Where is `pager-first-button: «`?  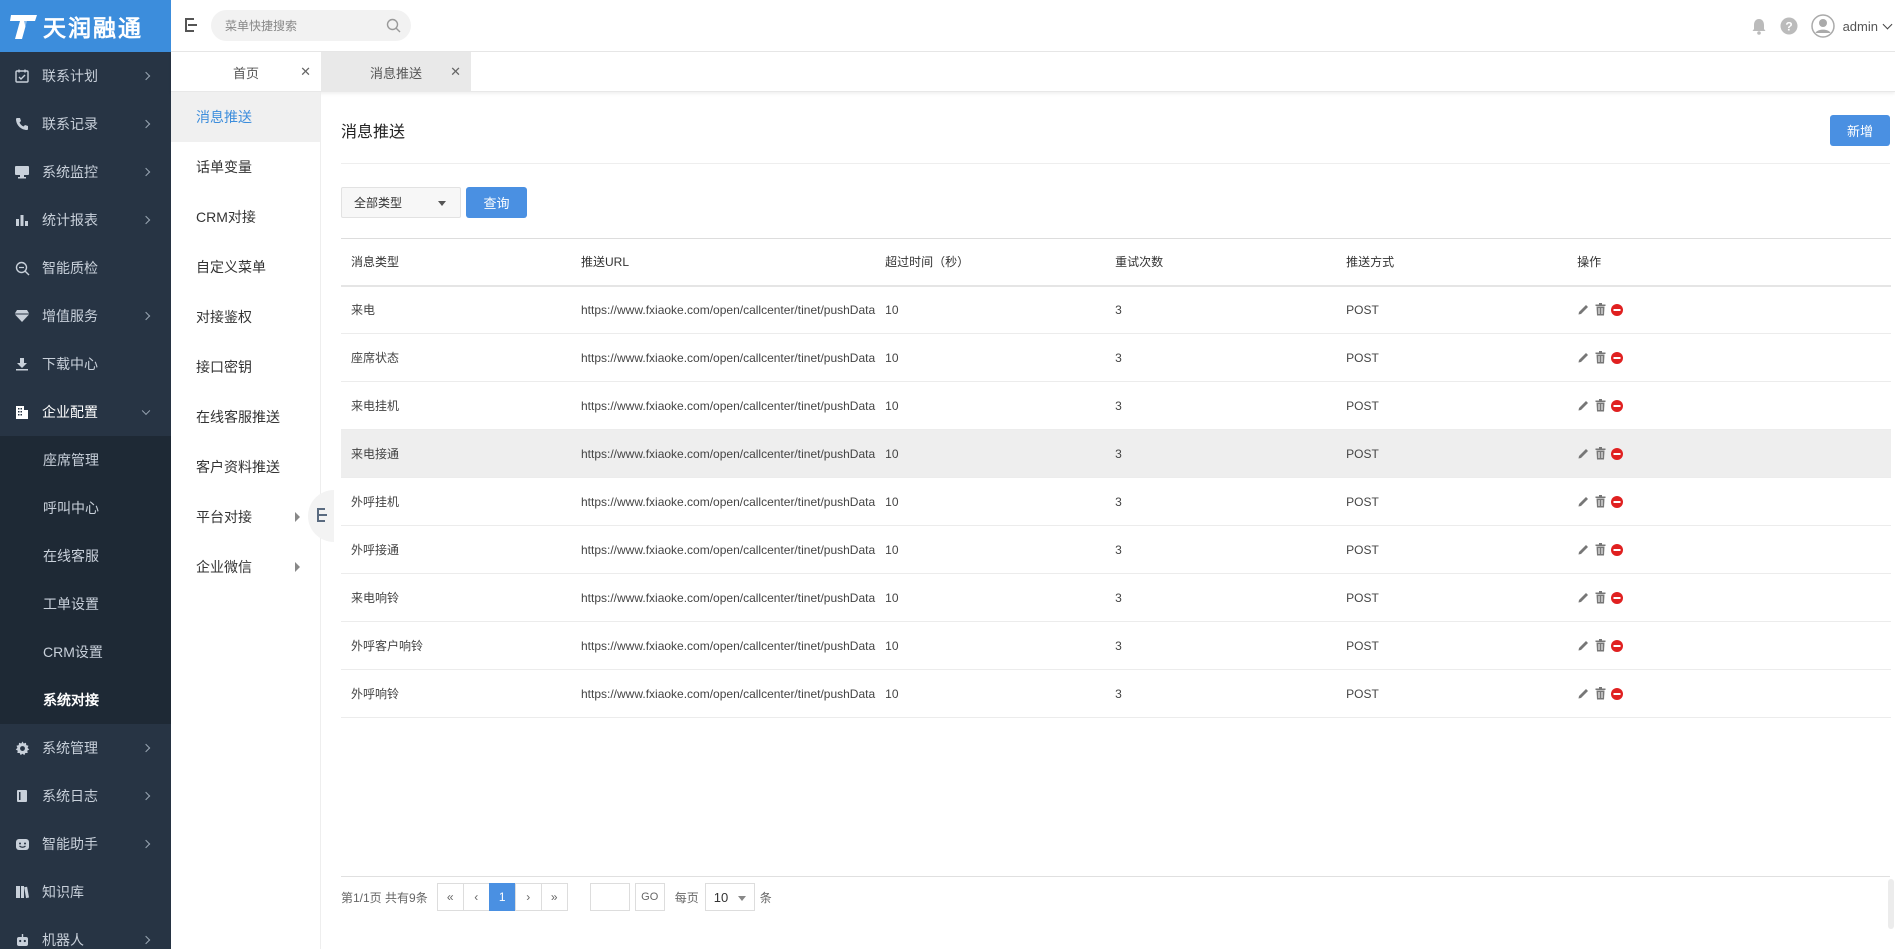
pager-first-button: « is located at coordinates (450, 897).